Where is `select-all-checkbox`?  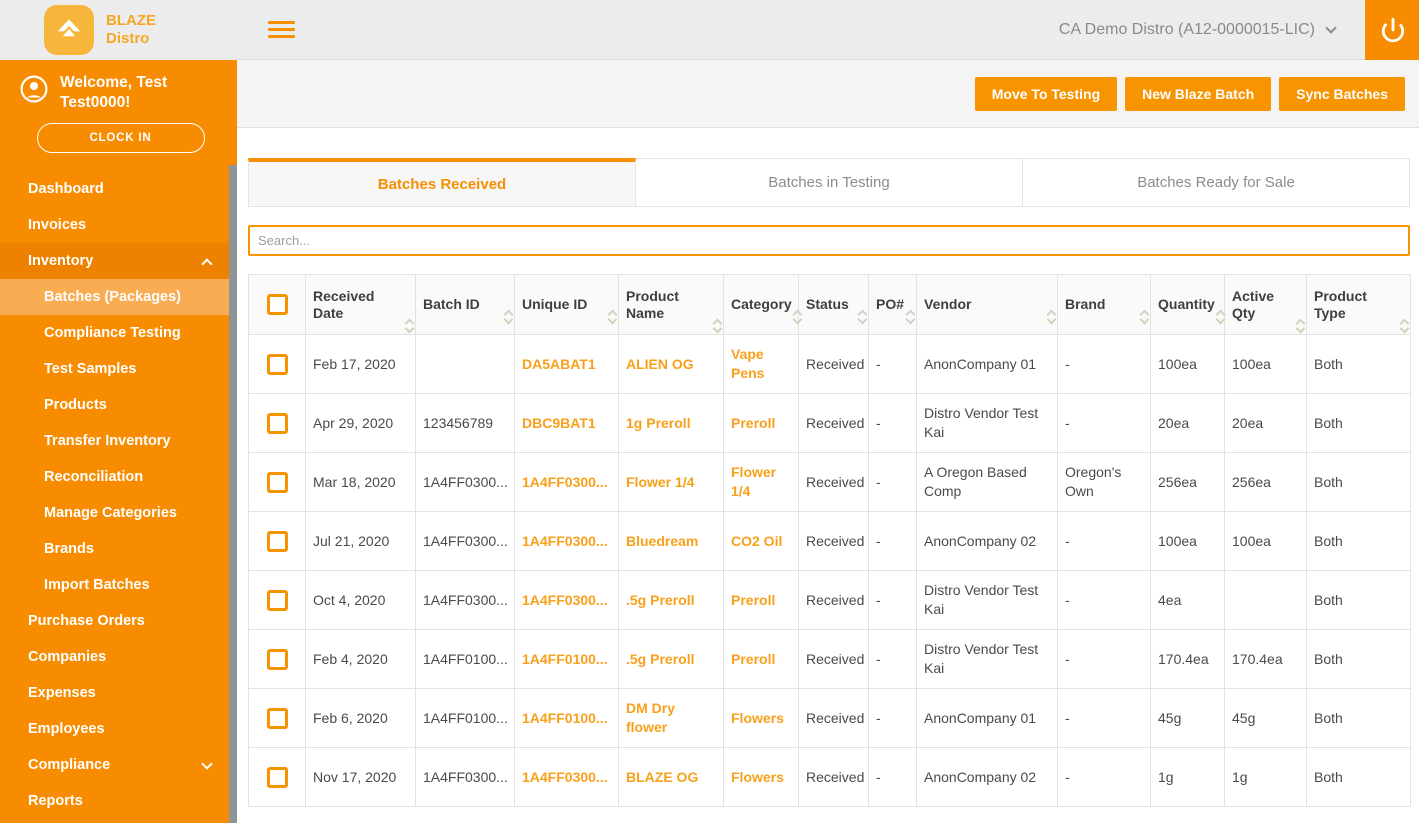
select-all-checkbox is located at coordinates (277, 304).